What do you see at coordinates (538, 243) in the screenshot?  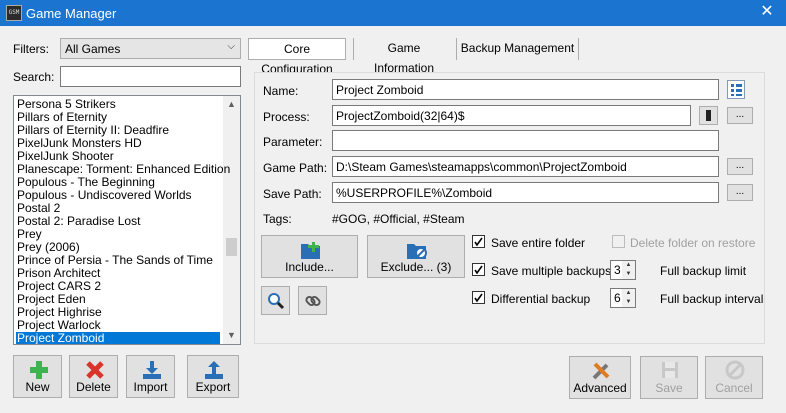 I see `save-entire-folder-label: Save entire folder` at bounding box center [538, 243].